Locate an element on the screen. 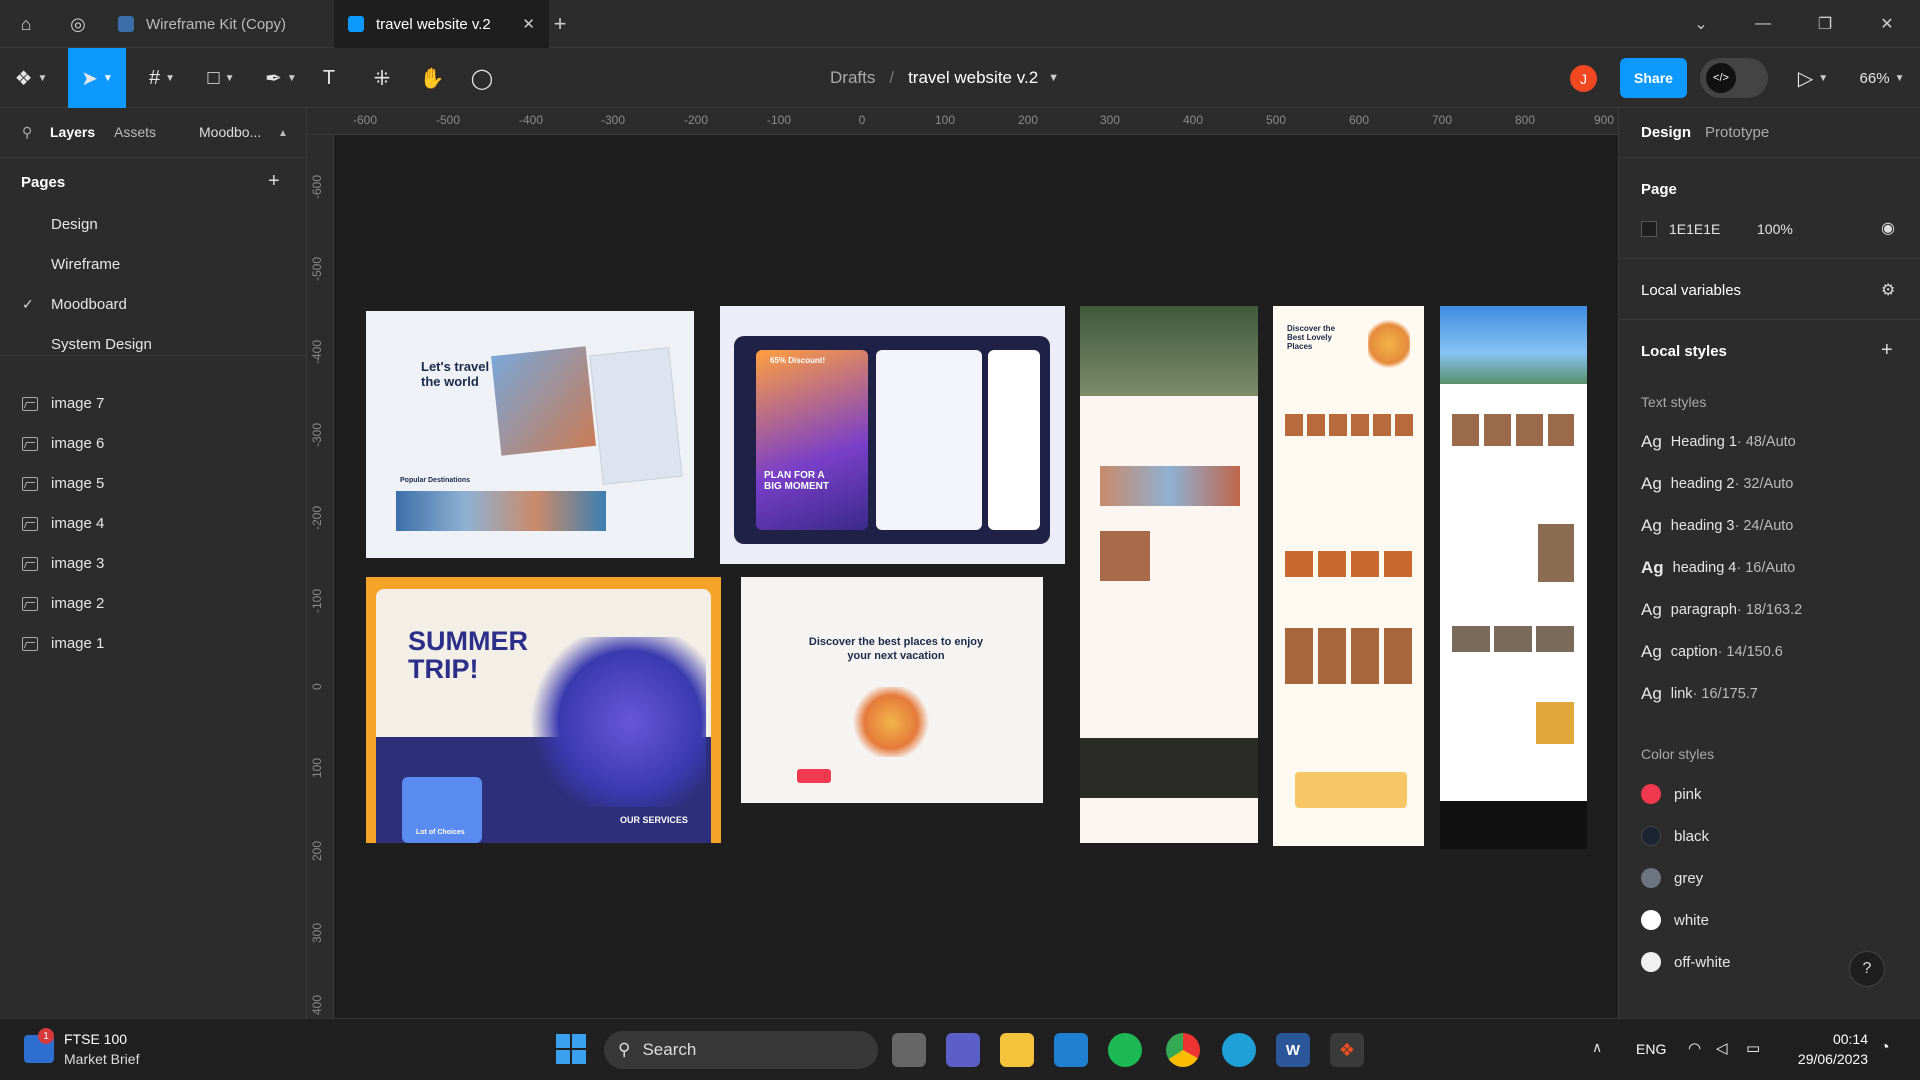  local-variables-label: Local variables is located at coordinates (1691, 290).